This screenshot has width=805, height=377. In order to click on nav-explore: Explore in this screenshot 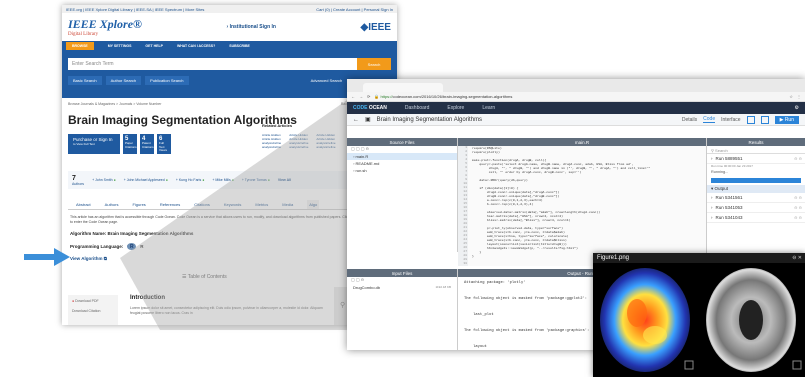, I will do `click(455, 108)`.